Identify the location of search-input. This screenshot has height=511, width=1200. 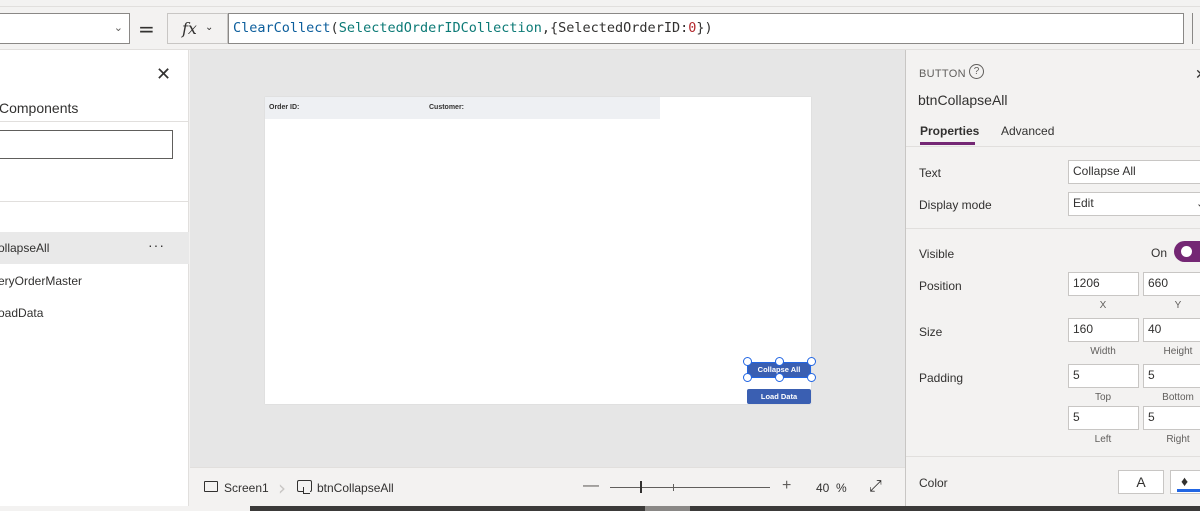
(86, 144).